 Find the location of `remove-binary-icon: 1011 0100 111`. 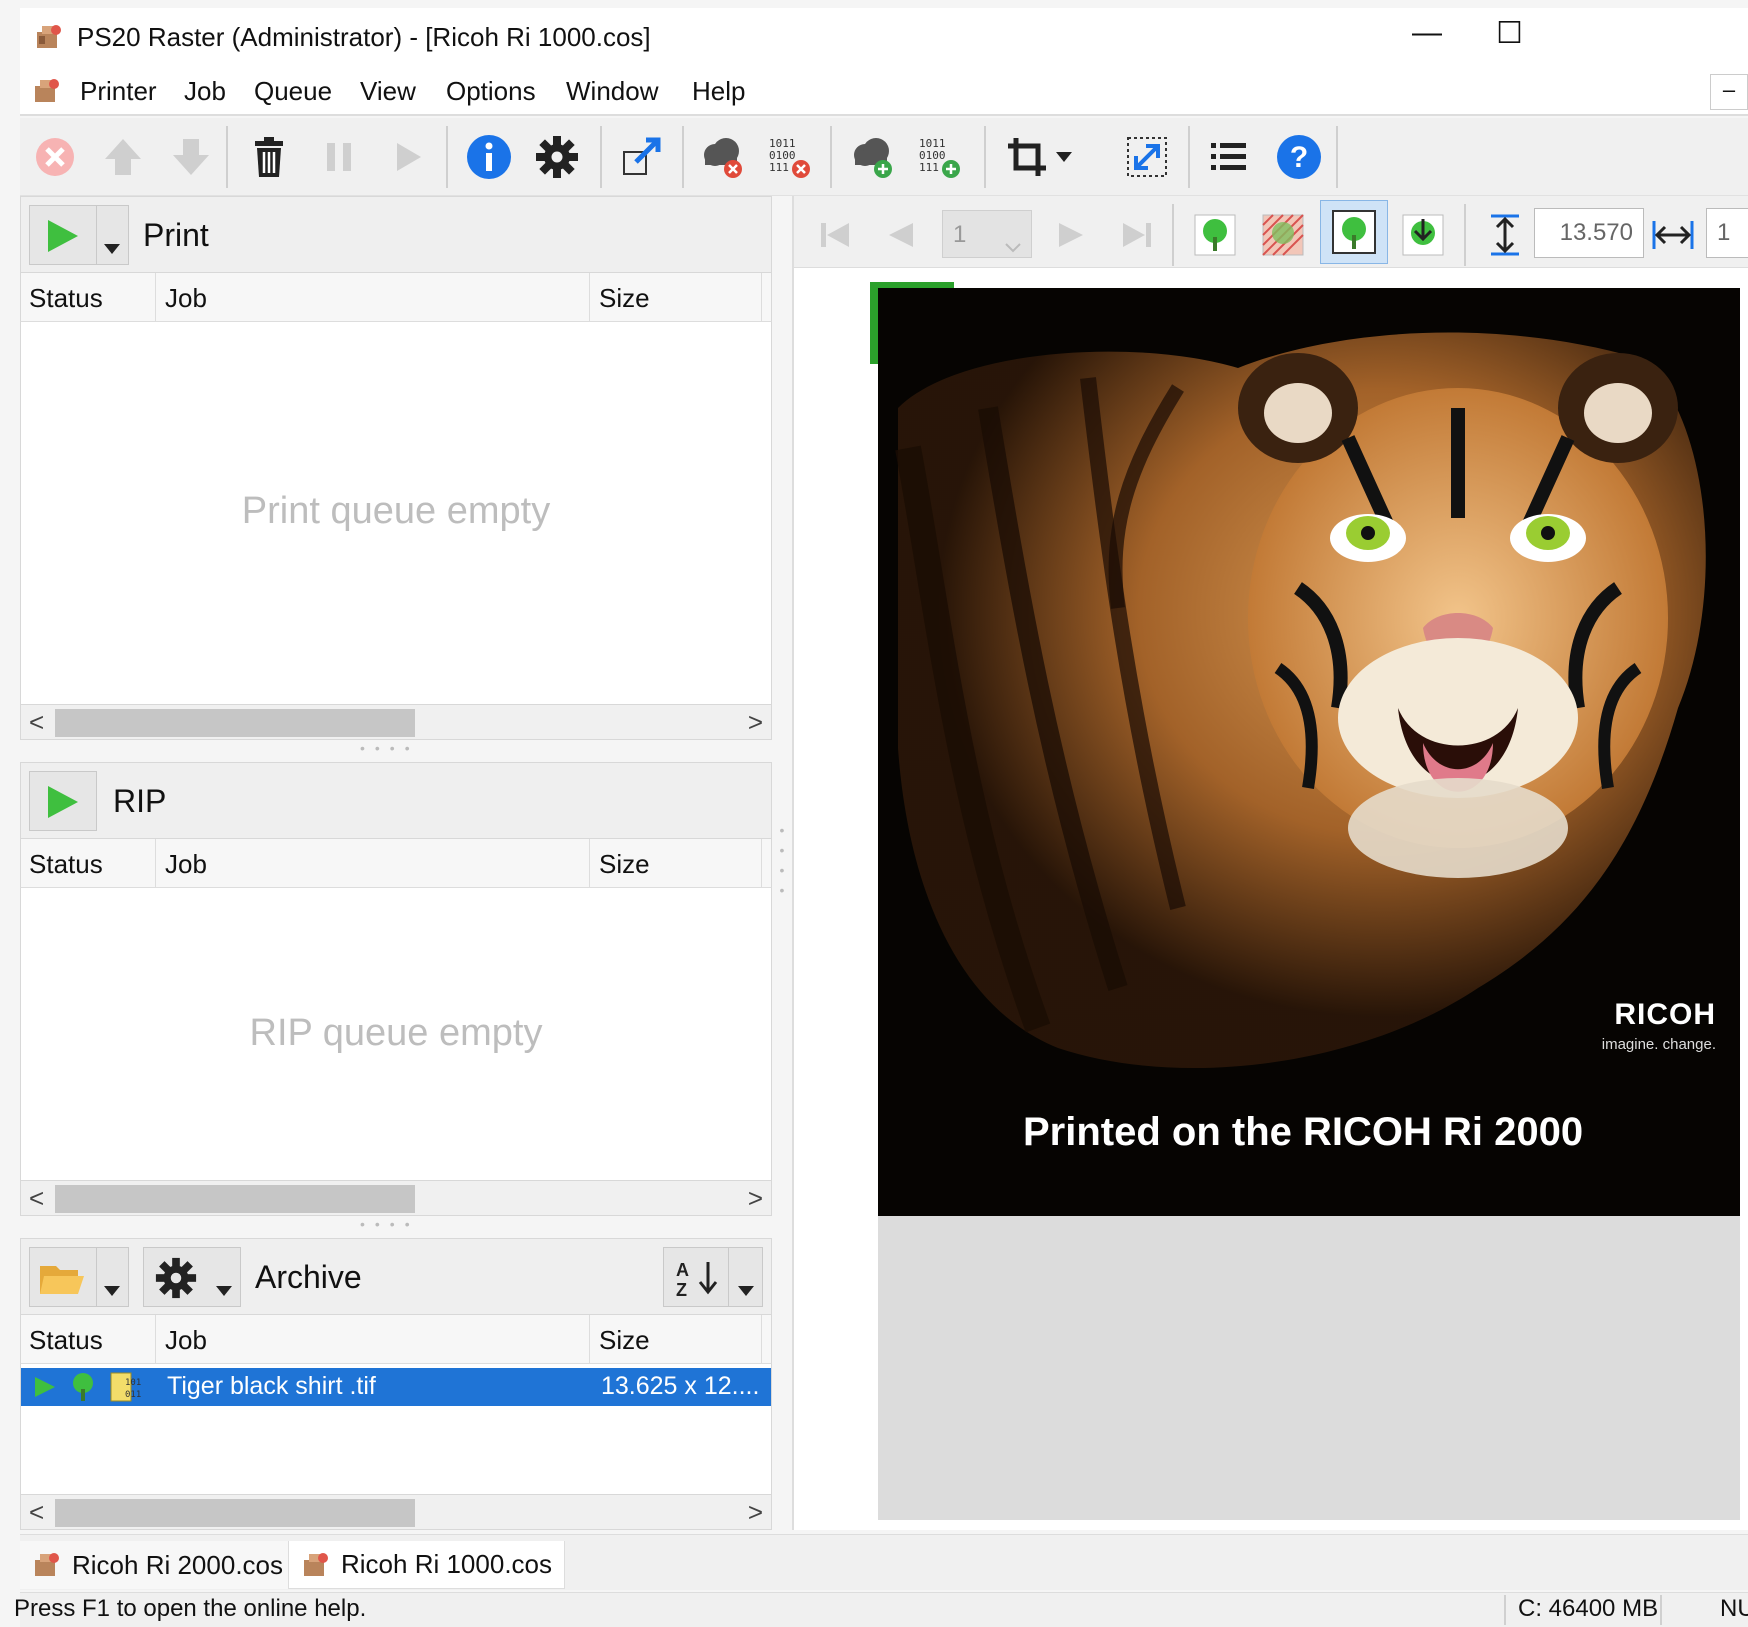

remove-binary-icon: 1011 0100 111 is located at coordinates (789, 157).